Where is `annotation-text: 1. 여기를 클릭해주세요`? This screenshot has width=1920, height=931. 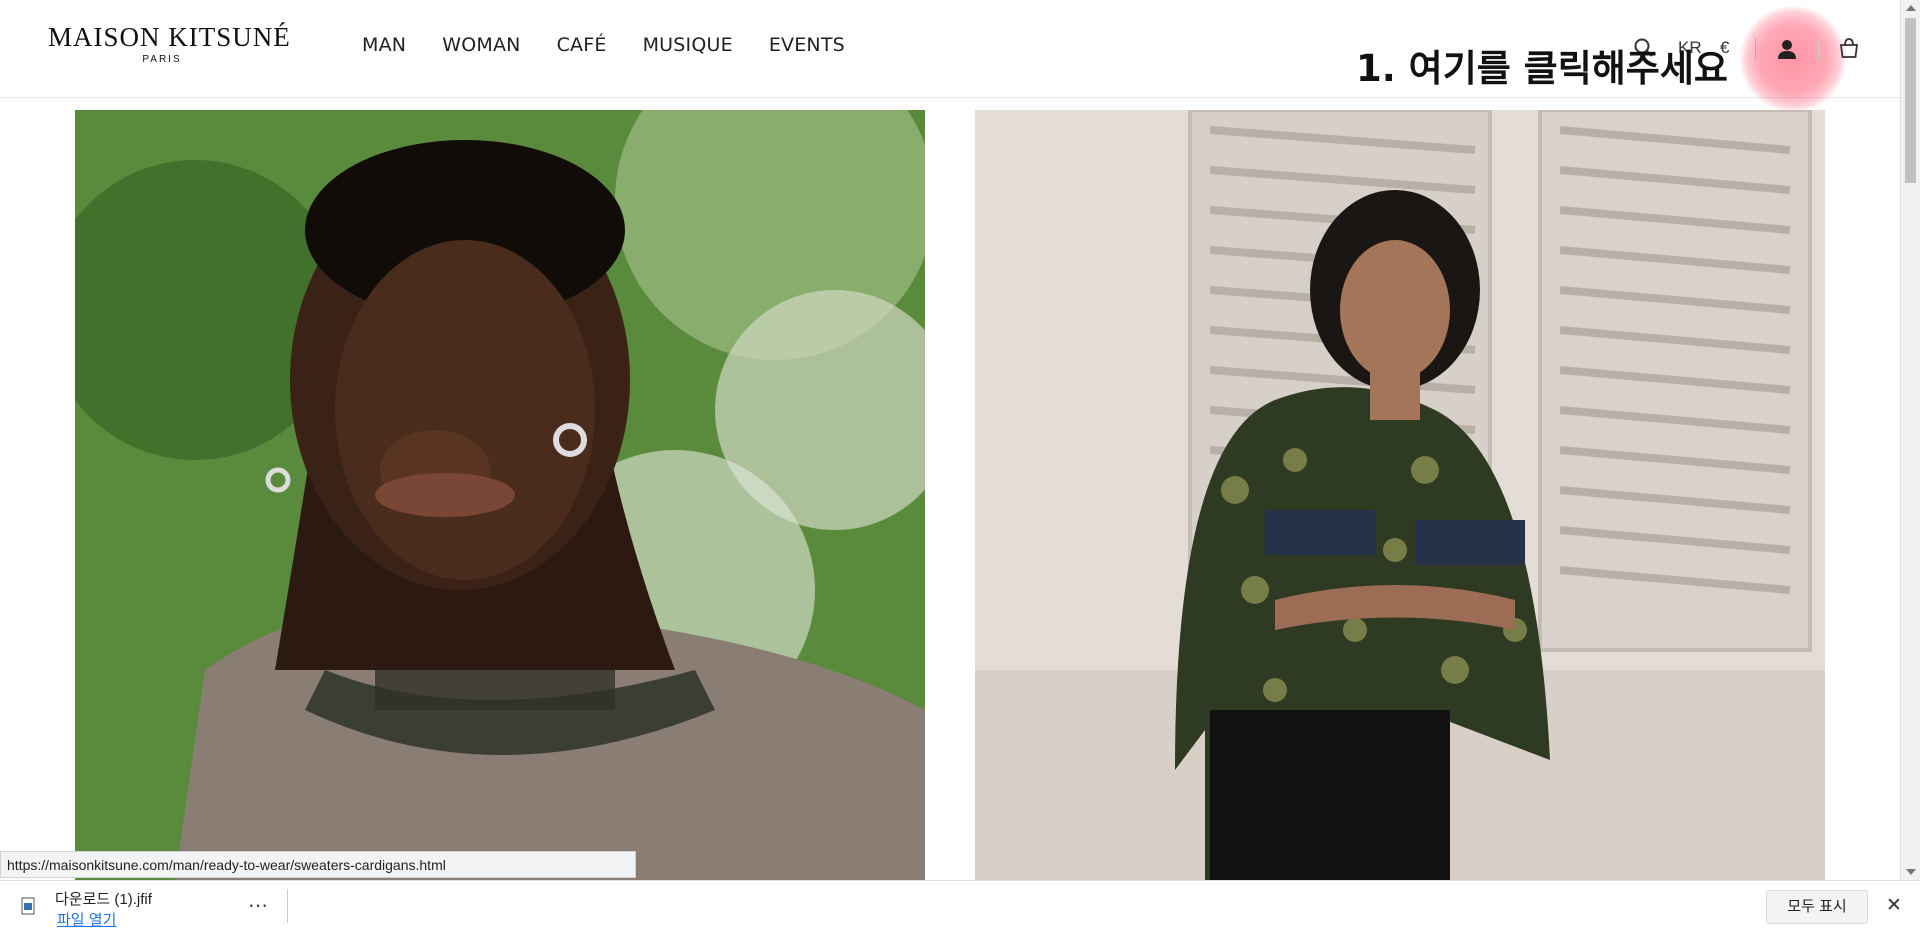 annotation-text: 1. 여기를 클릭해주세요 is located at coordinates (1542, 68).